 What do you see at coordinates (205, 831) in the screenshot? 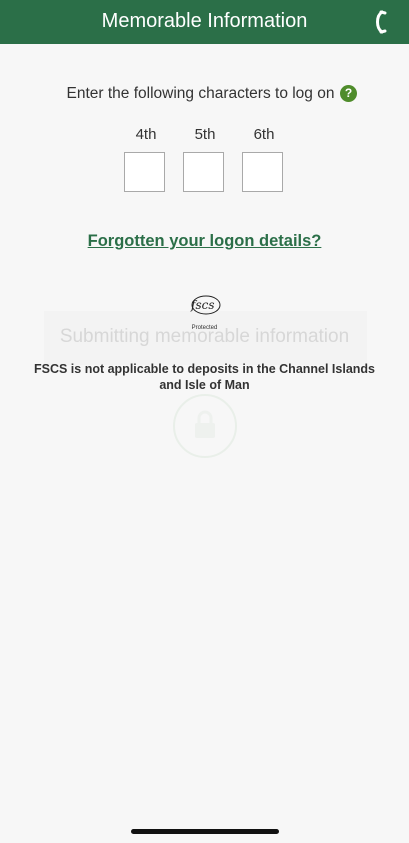
I see `home-indicator` at bounding box center [205, 831].